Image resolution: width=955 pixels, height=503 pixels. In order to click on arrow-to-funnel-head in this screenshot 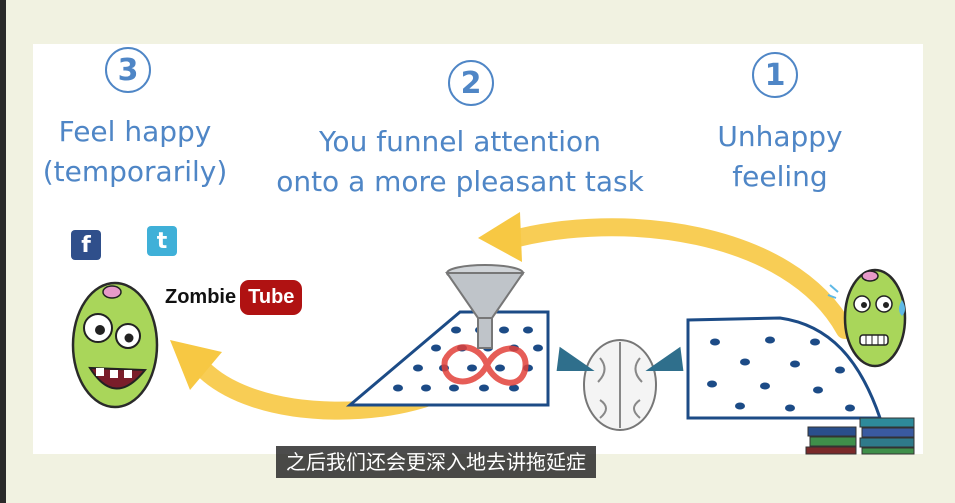, I will do `click(500, 237)`.